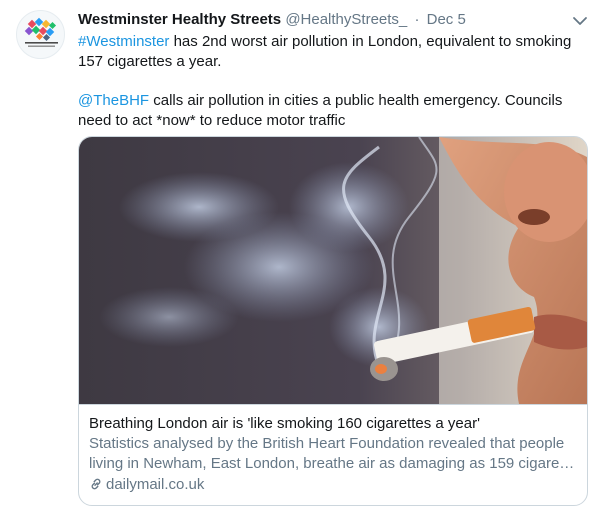 The width and height of the screenshot is (603, 512). What do you see at coordinates (155, 484) in the screenshot?
I see `card-domain-text: dailymail.co.uk` at bounding box center [155, 484].